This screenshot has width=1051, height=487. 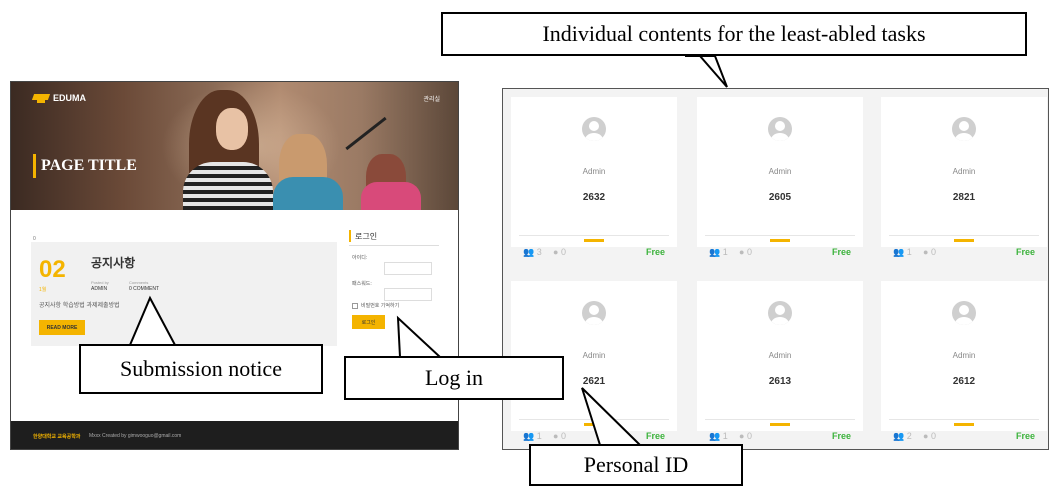 I want to click on post-title: 공지사항, so click(x=113, y=262).